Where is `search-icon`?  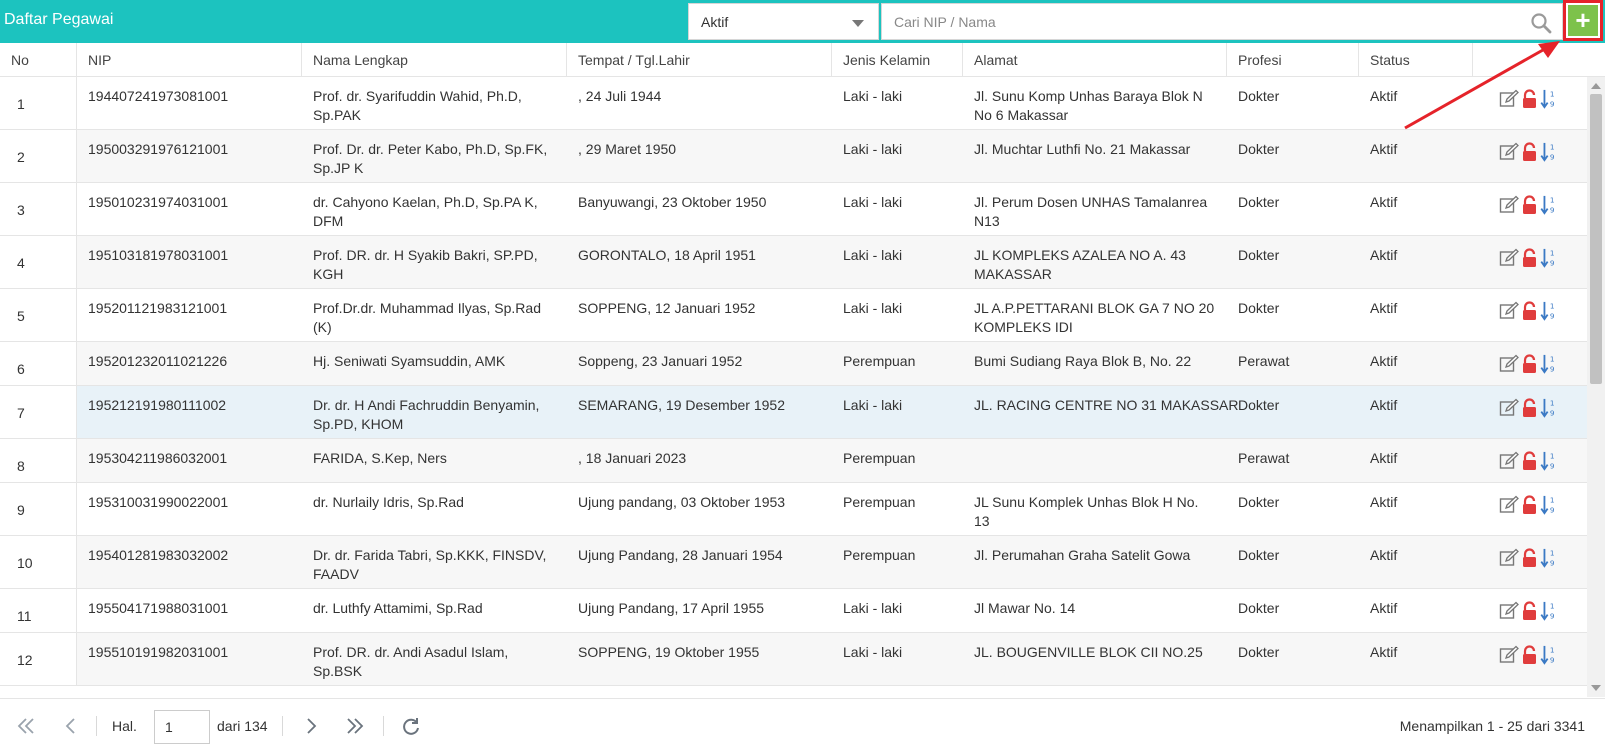
search-icon is located at coordinates (1541, 23).